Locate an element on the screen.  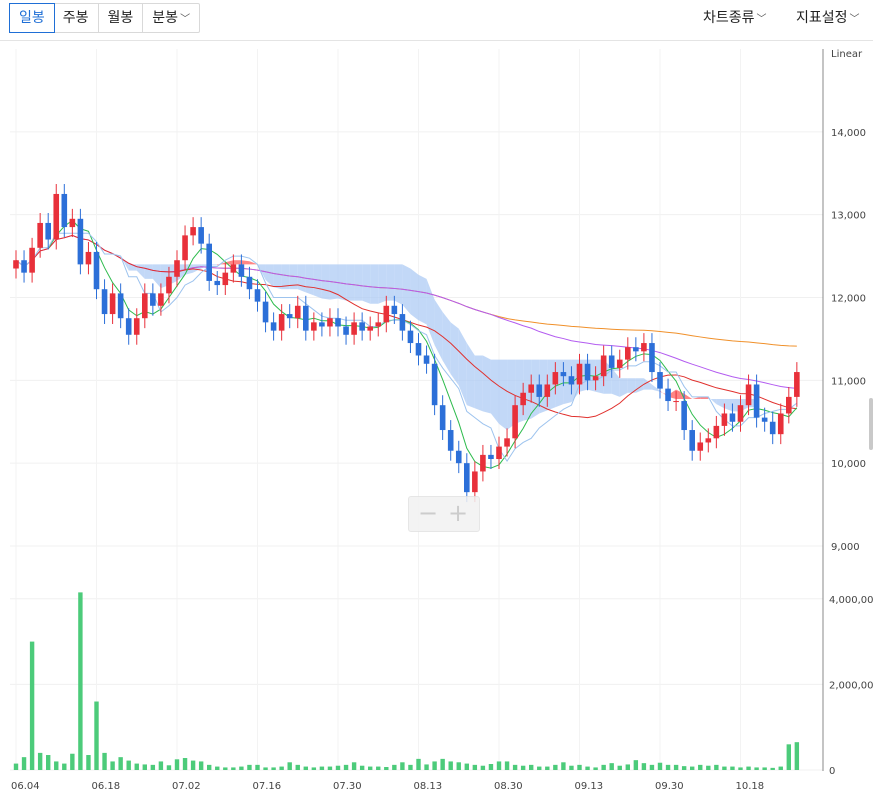
zoom-in-button: + is located at coordinates (458, 514).